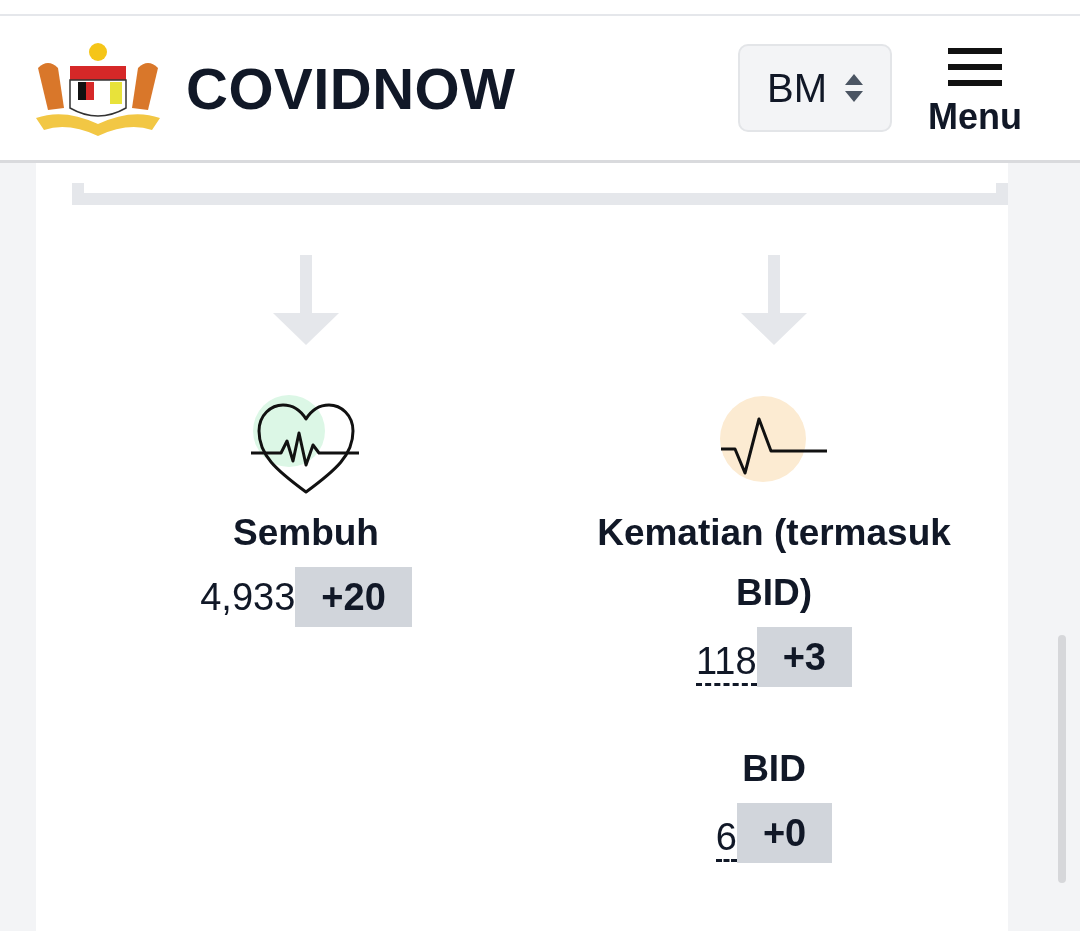 The image size is (1080, 931). What do you see at coordinates (248, 597) in the screenshot?
I see `stat-value: 4,933` at bounding box center [248, 597].